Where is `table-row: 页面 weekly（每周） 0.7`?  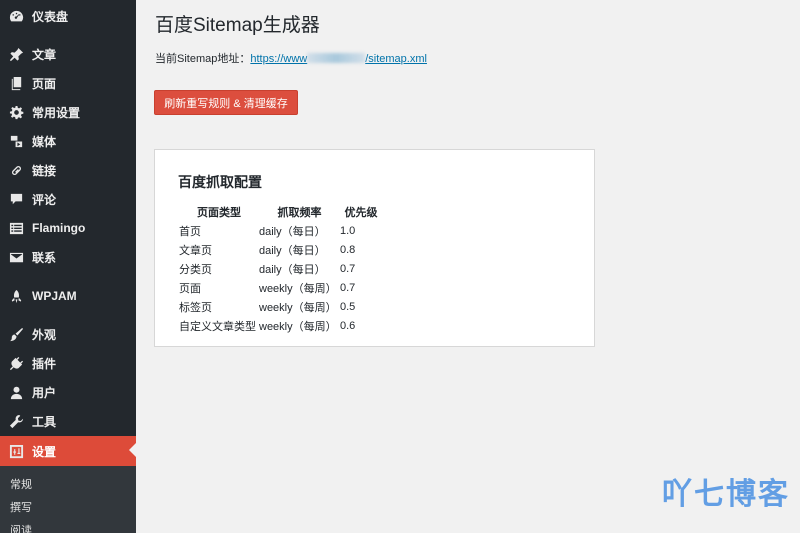
table-row: 页面 weekly（每周） 0.7 is located at coordinates (280, 287).